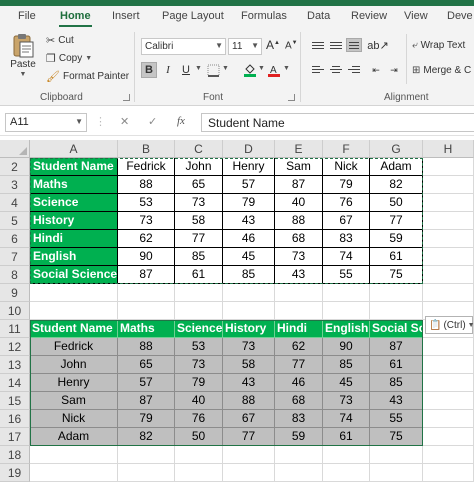  I want to click on table1-cell: 83, so click(346, 239).